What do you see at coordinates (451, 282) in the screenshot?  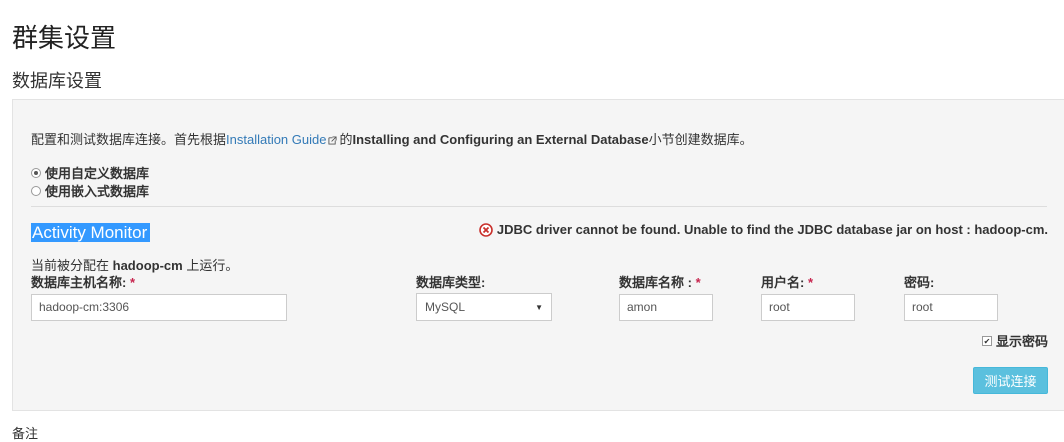 I see `db-type-label: 数据库类型:` at bounding box center [451, 282].